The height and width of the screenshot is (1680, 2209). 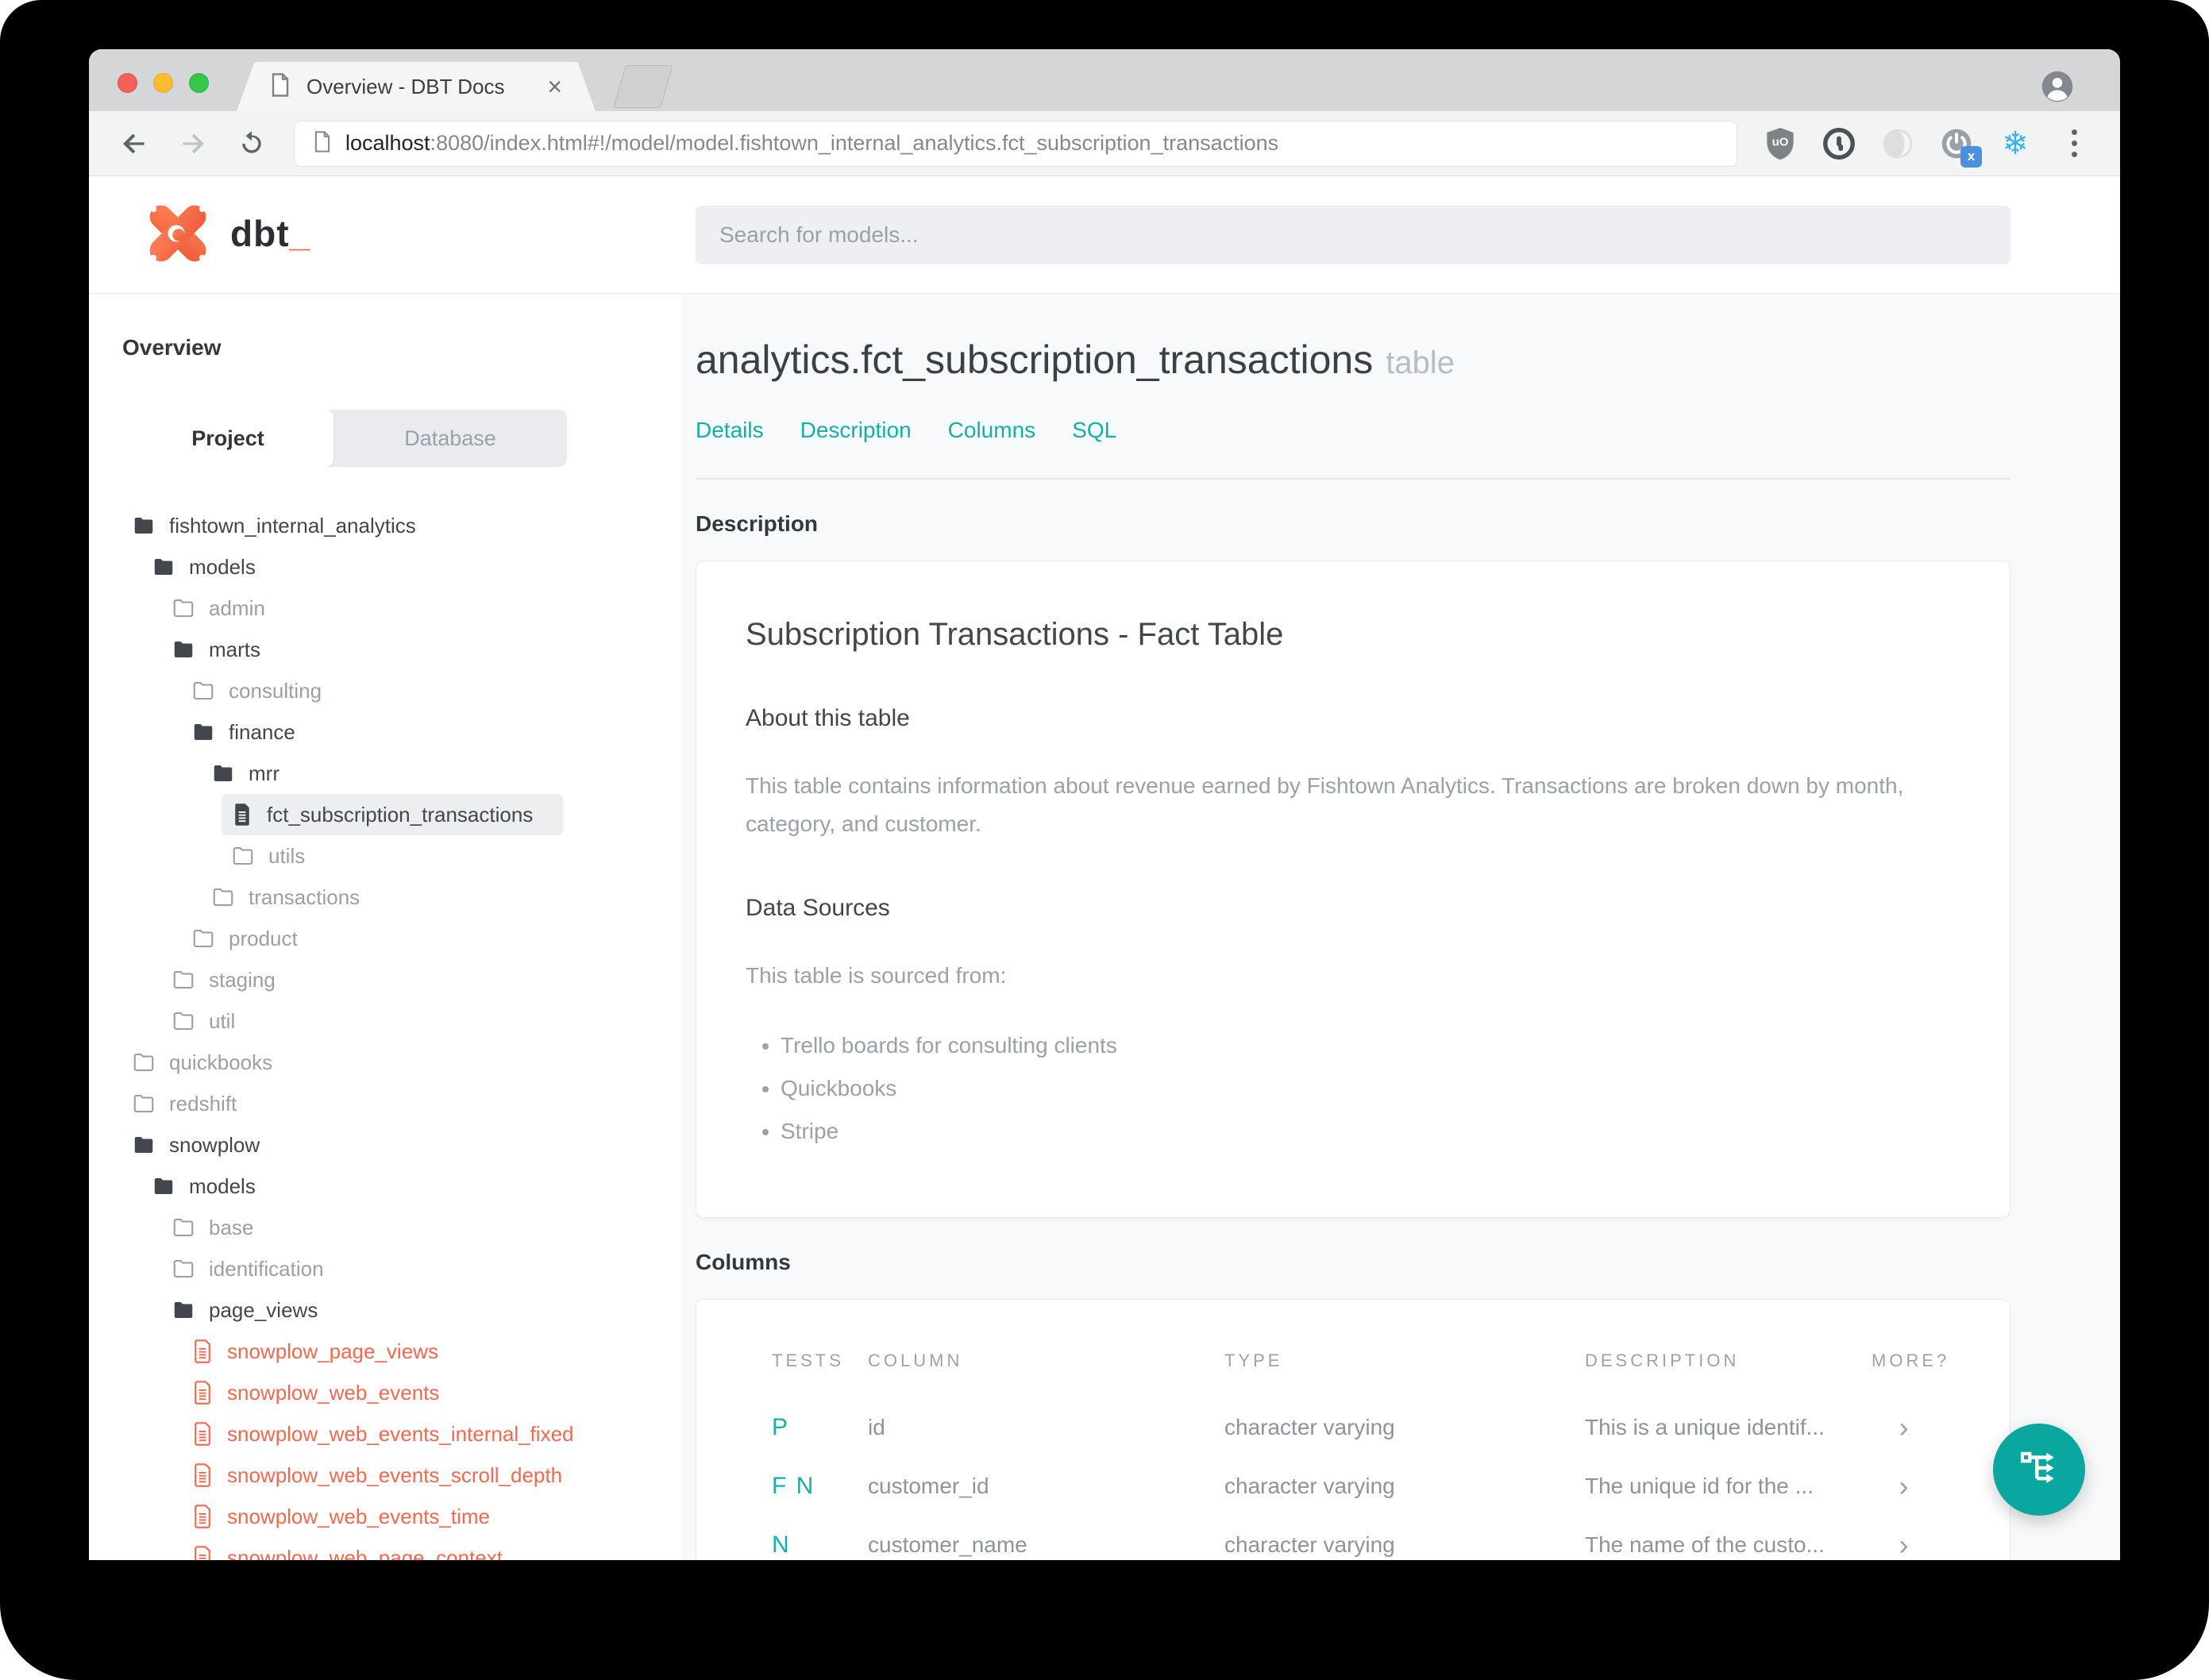 What do you see at coordinates (296, 897) in the screenshot?
I see `tree-item-transactions: transactions` at bounding box center [296, 897].